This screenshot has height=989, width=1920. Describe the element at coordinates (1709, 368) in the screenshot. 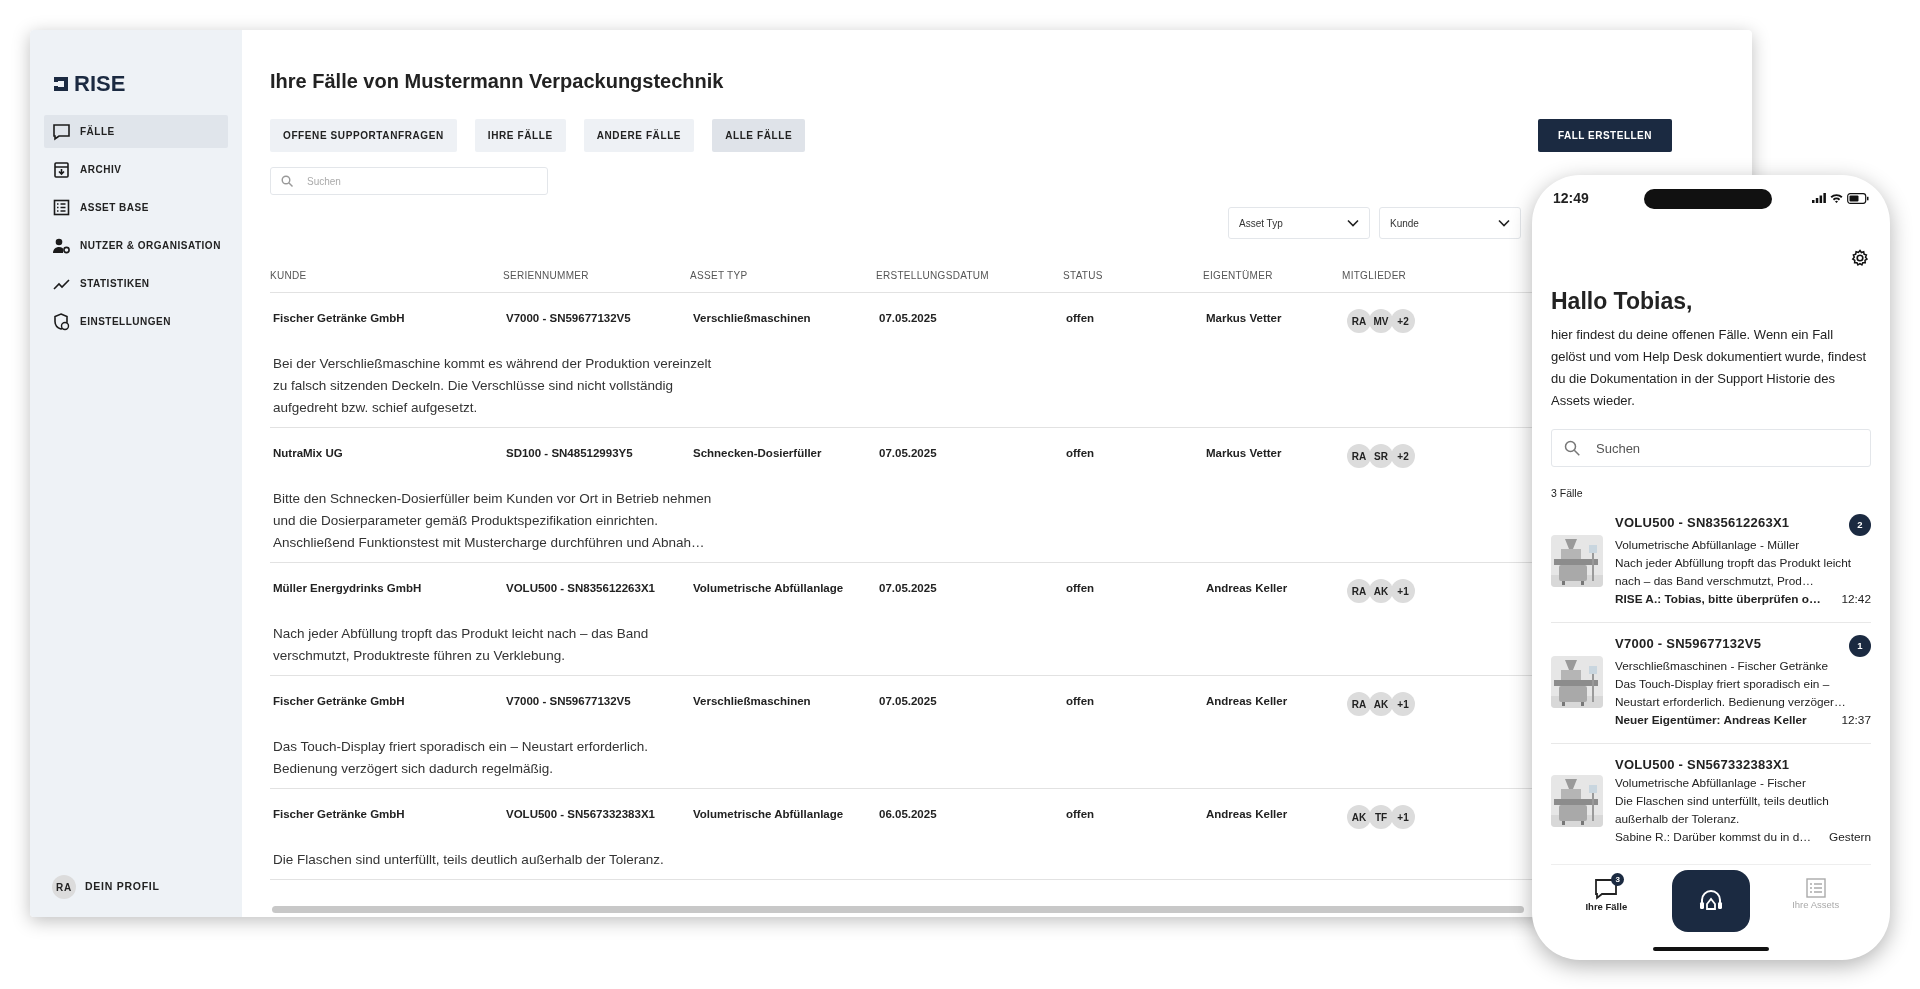

I see `intro-text: hier findest du deine offenen Fälle. Wenn ein Fall gelöst und vom Help Desk dokumentiert wurde, findest du die Dokumentation in der Support Historie des Assets wieder.` at that location.